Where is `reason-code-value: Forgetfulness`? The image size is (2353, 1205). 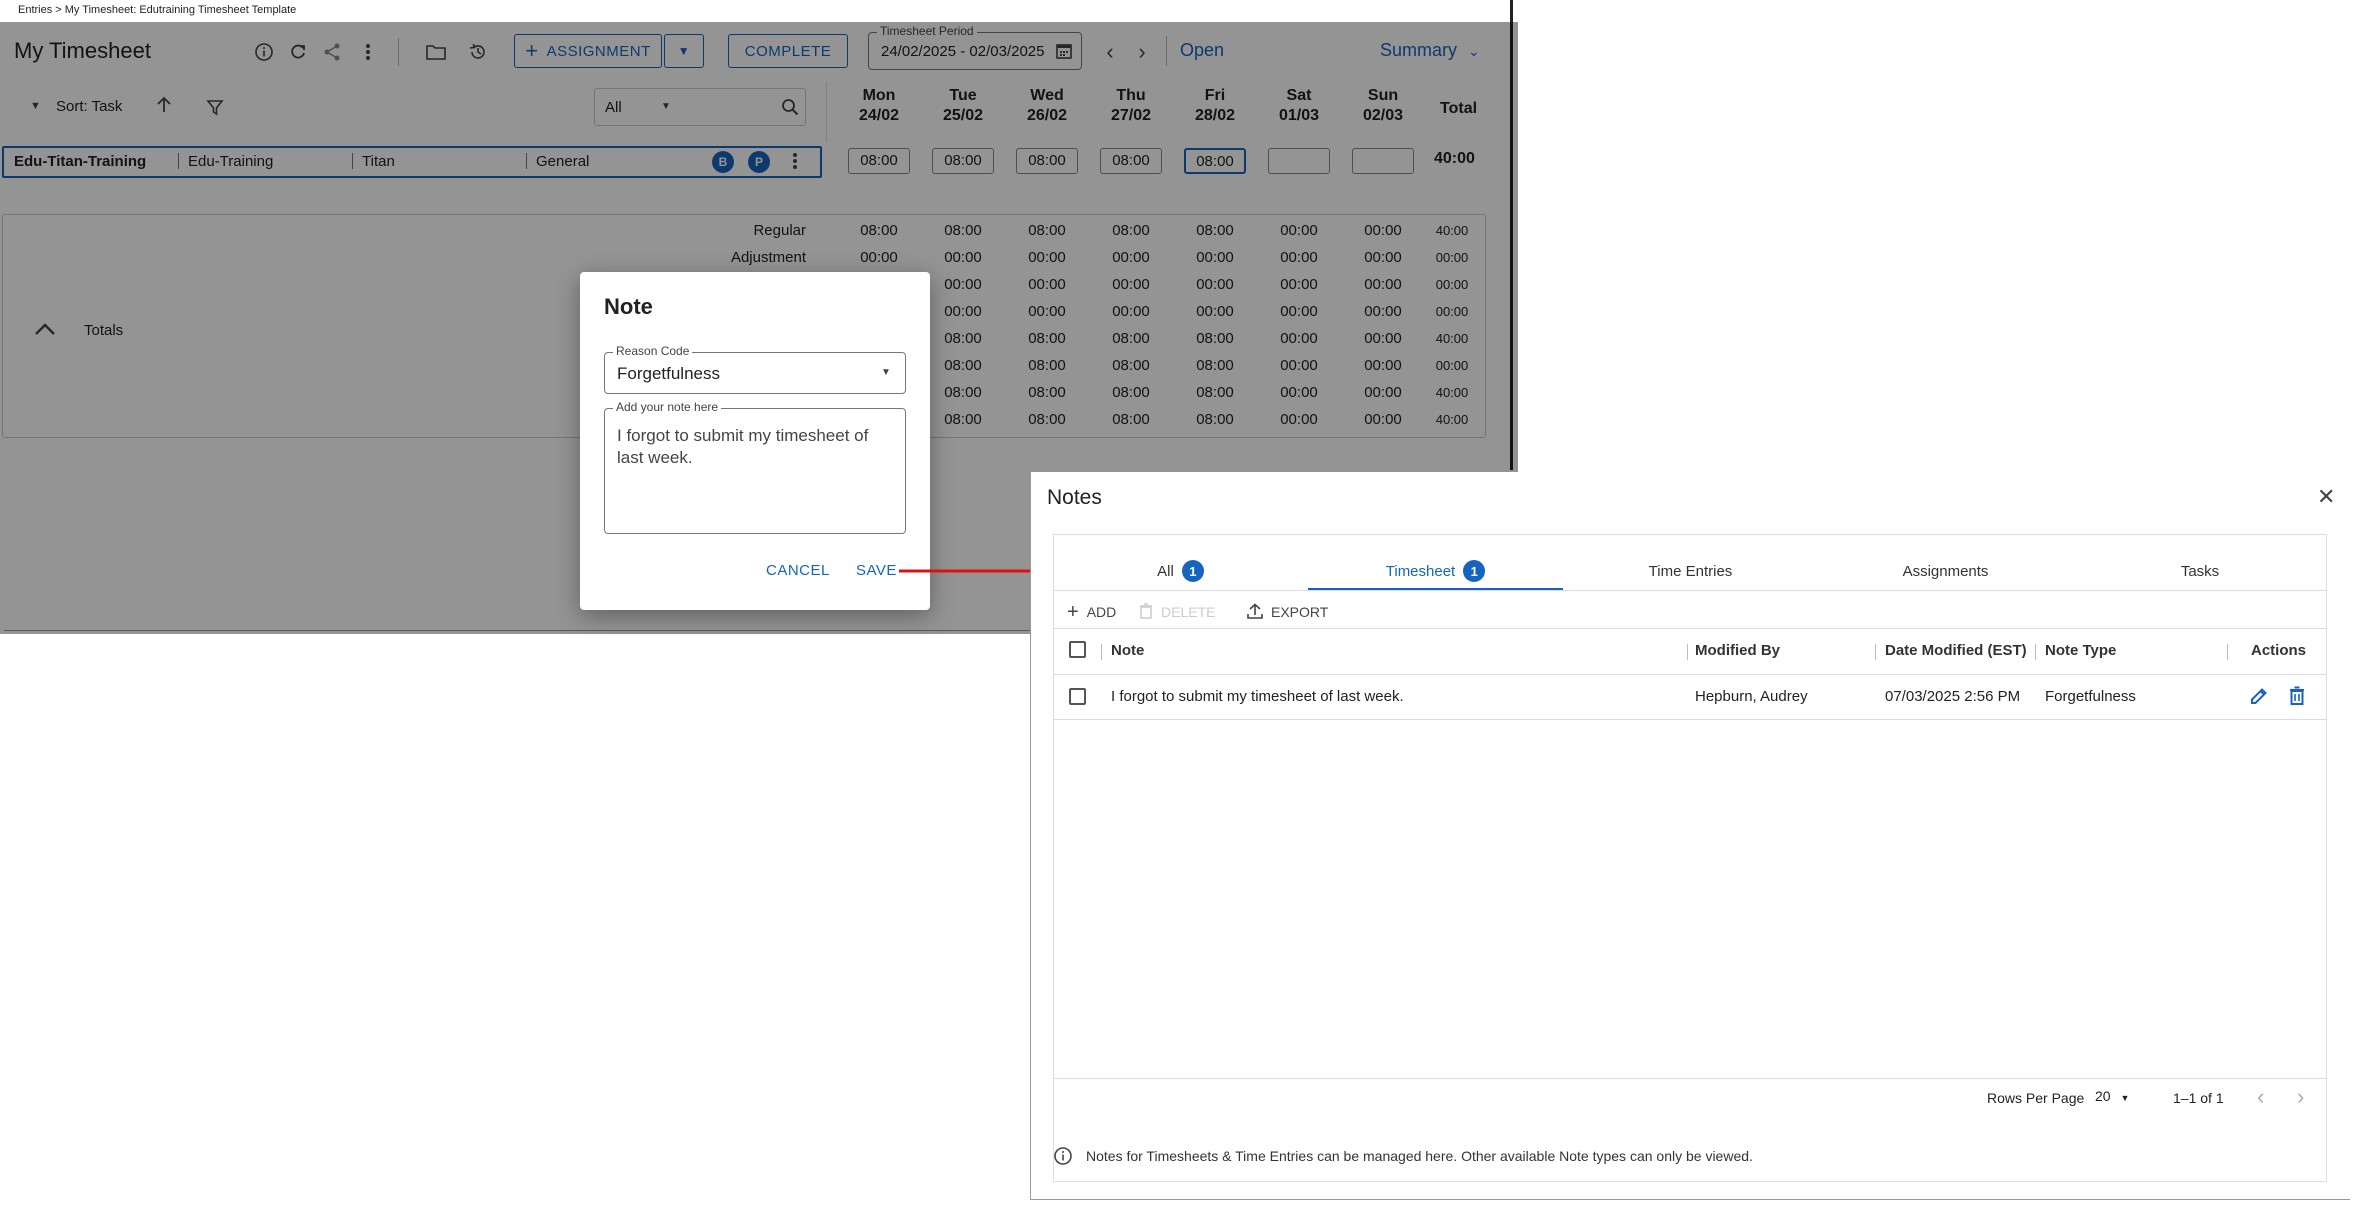
reason-code-value: Forgetfulness is located at coordinates (668, 373).